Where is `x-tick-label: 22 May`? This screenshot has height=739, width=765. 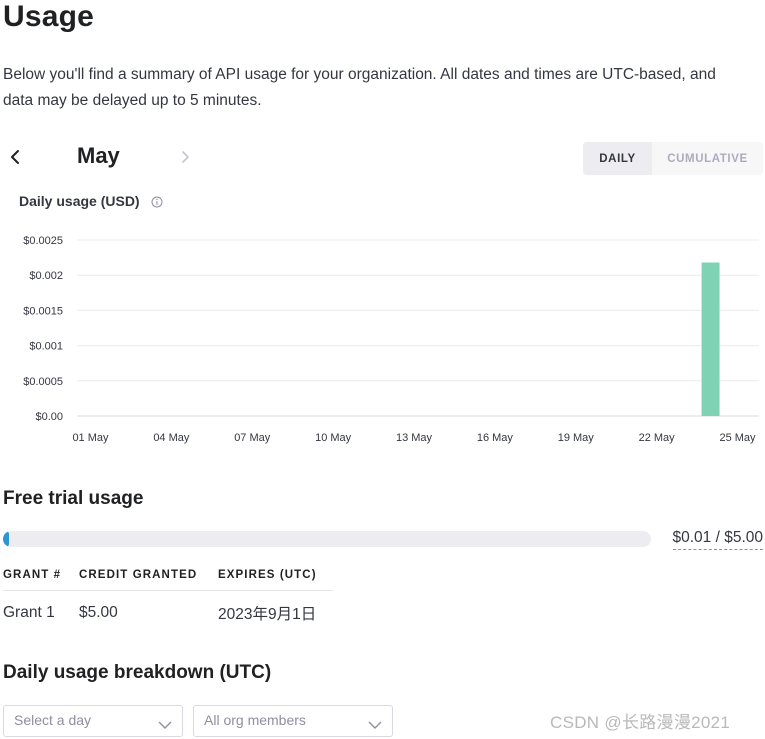 x-tick-label: 22 May is located at coordinates (657, 438).